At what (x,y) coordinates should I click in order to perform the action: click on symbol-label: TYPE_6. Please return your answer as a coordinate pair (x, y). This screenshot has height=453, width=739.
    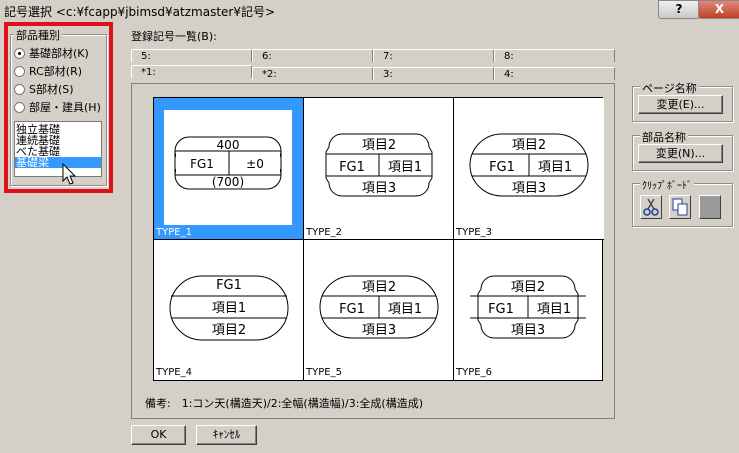
    Looking at the image, I should click on (474, 372).